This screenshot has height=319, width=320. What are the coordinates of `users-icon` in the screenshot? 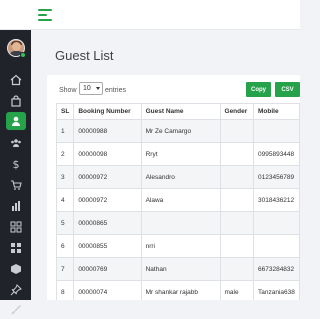 It's located at (16, 143).